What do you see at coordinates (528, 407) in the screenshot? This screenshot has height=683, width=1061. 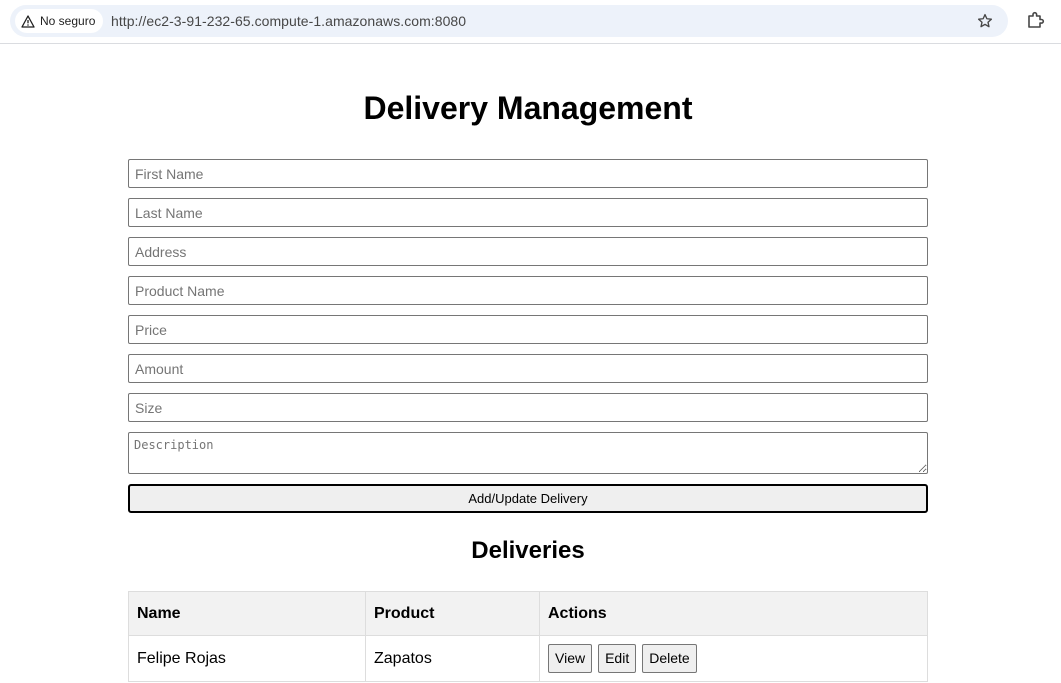 I see `size-input` at bounding box center [528, 407].